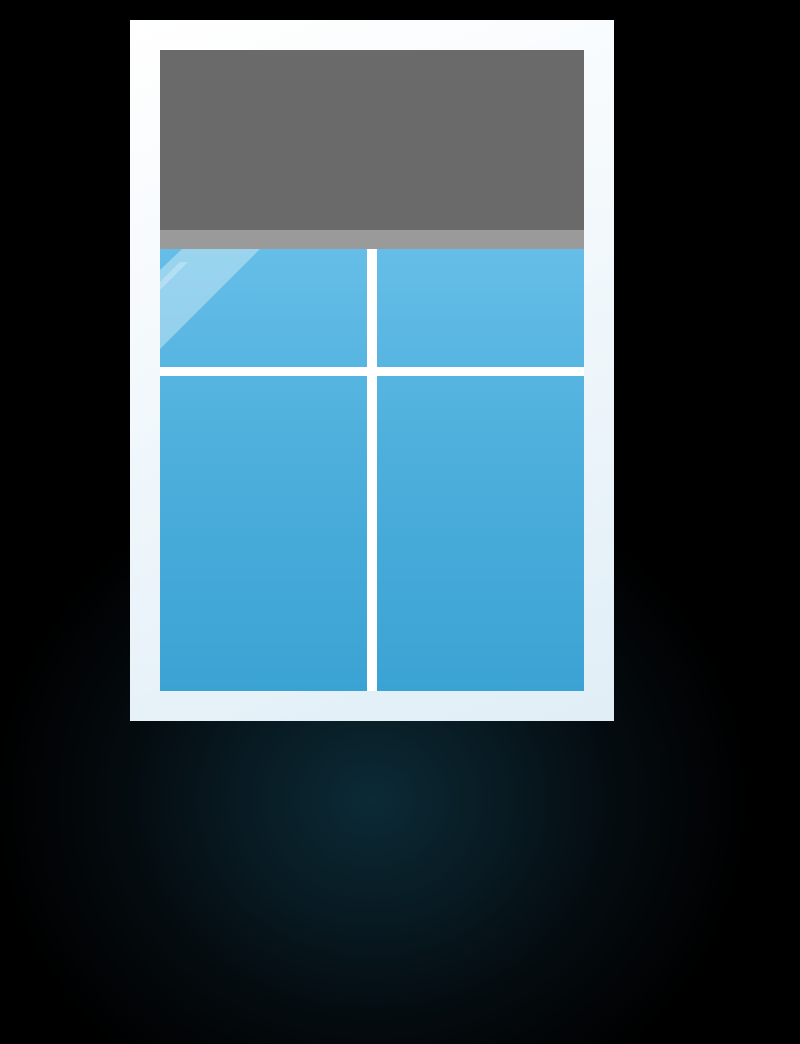 The height and width of the screenshot is (1044, 800). Describe the element at coordinates (372, 239) in the screenshot. I see `roller-shade-bottom-bar` at that location.